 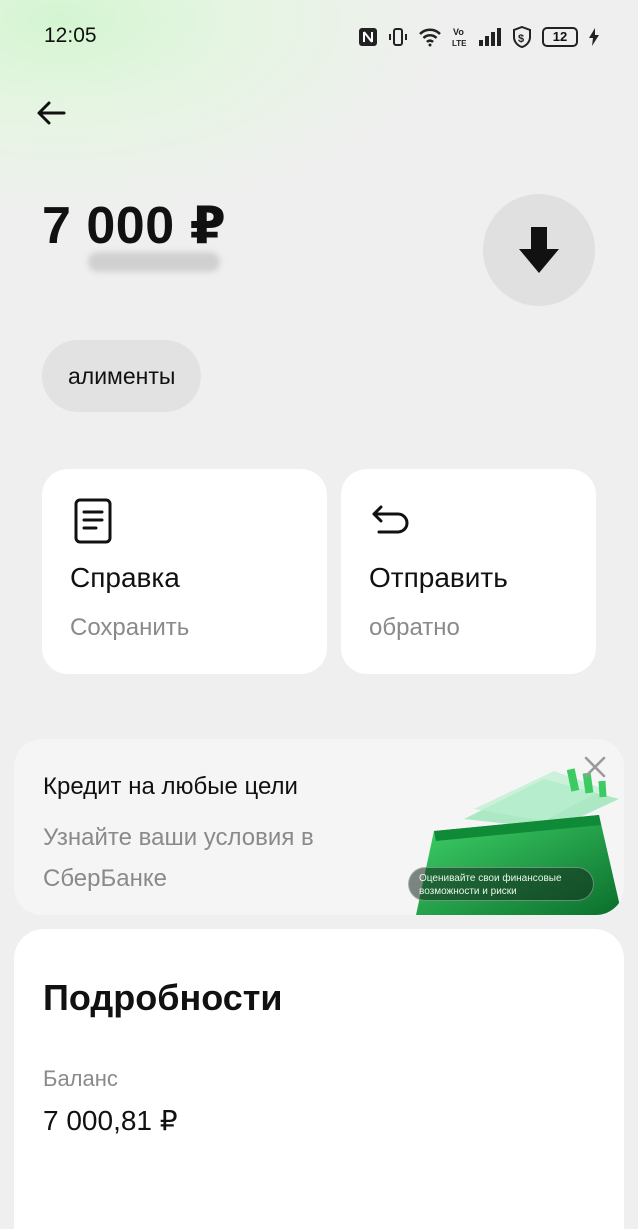 What do you see at coordinates (490, 37) in the screenshot?
I see `signal-icon` at bounding box center [490, 37].